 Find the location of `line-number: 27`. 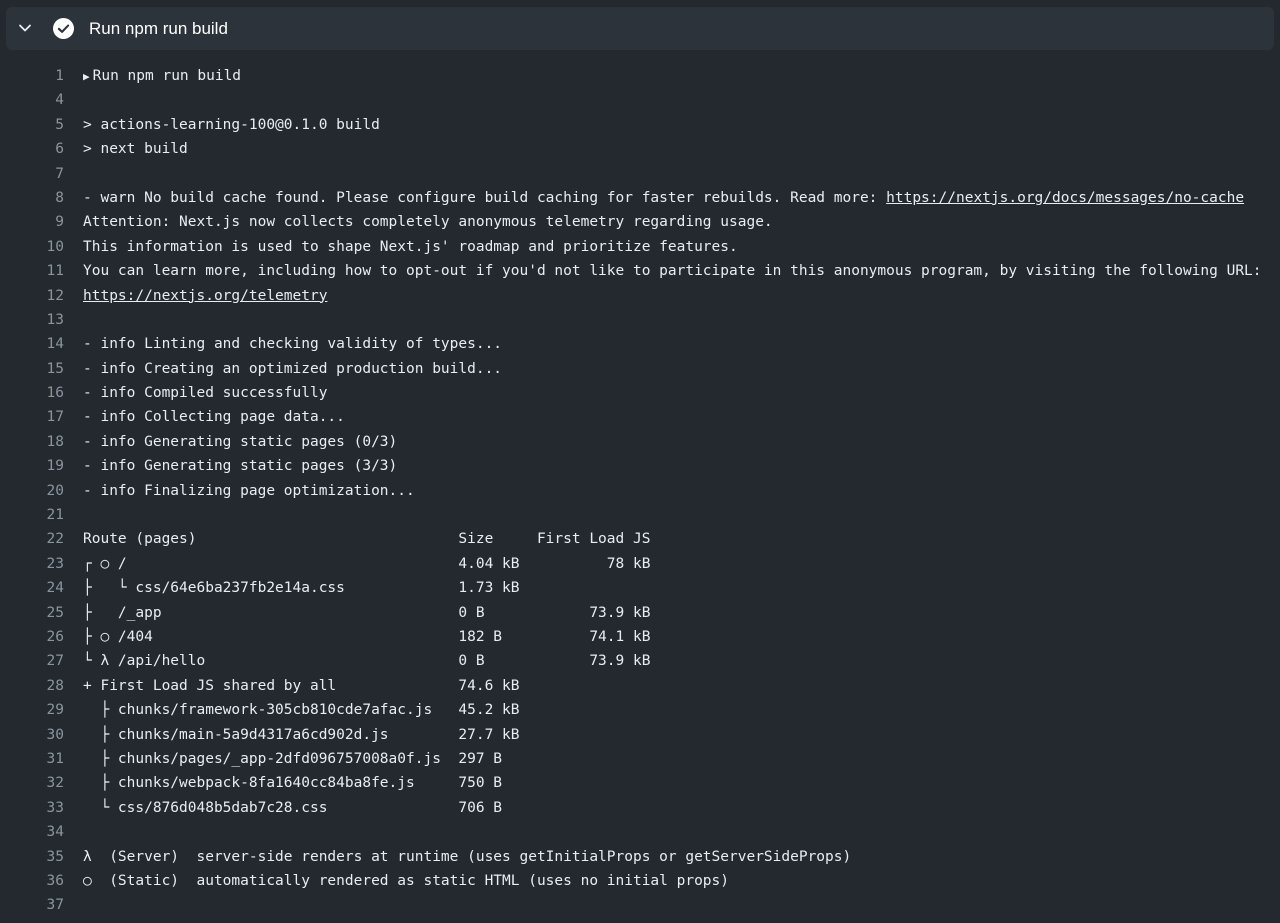

line-number: 27 is located at coordinates (44, 661).